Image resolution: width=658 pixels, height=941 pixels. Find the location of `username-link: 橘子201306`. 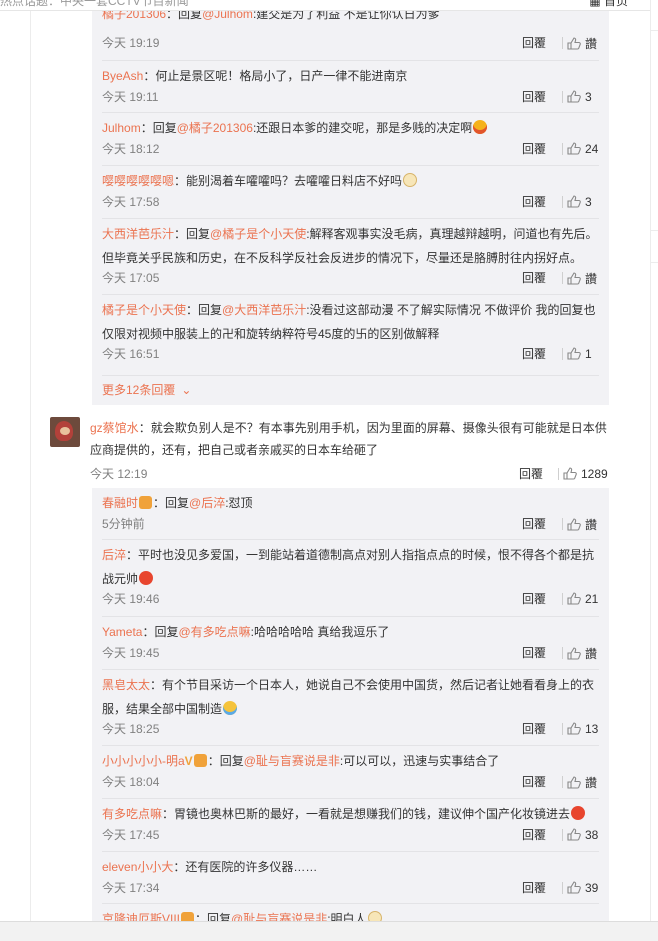

username-link: 橘子201306 is located at coordinates (134, 16).